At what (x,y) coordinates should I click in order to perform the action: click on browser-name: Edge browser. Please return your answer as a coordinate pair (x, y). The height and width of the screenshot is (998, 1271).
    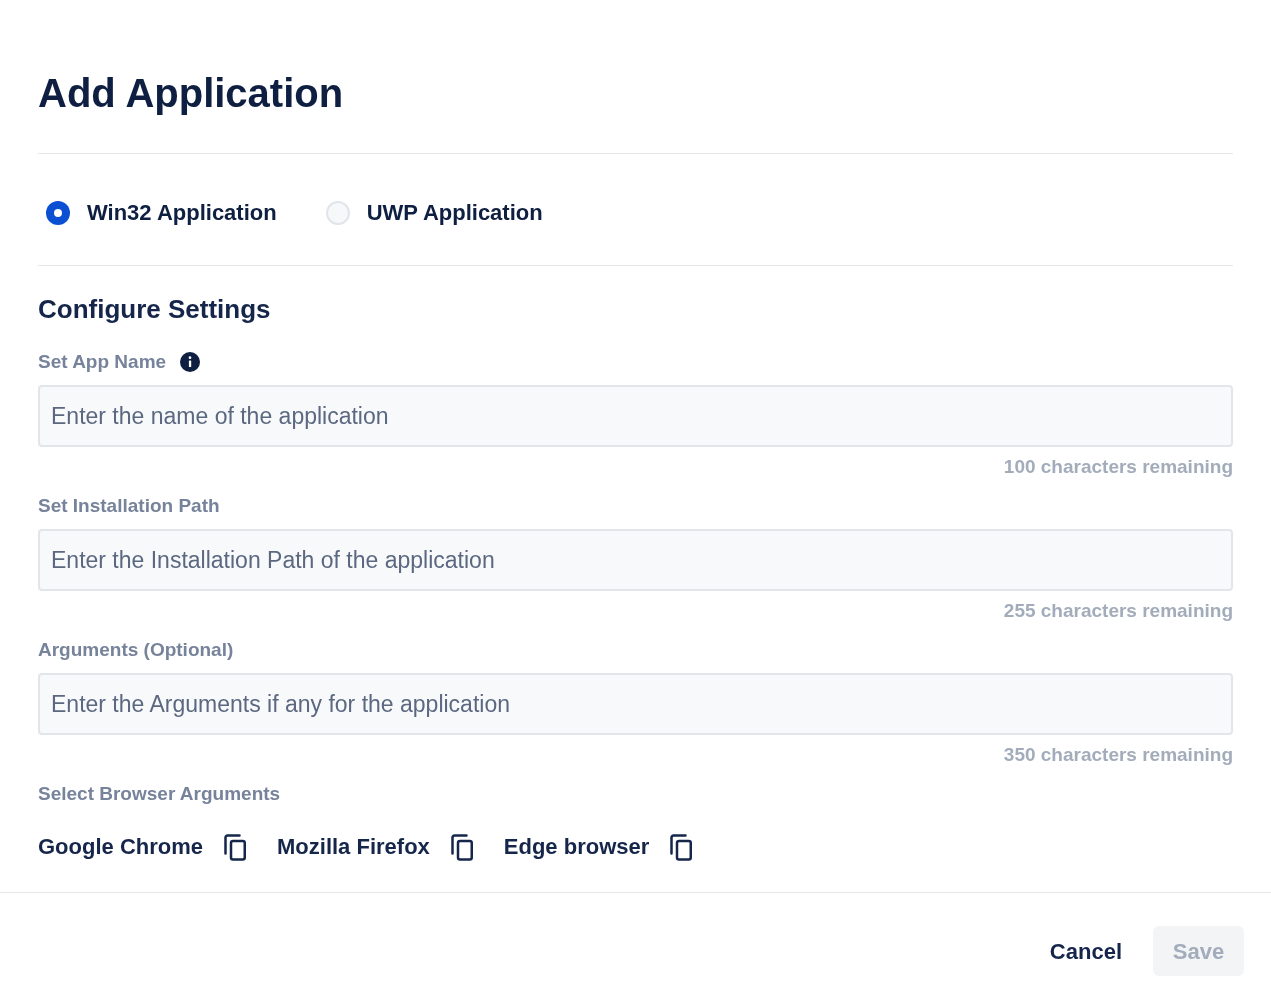
    Looking at the image, I should click on (576, 847).